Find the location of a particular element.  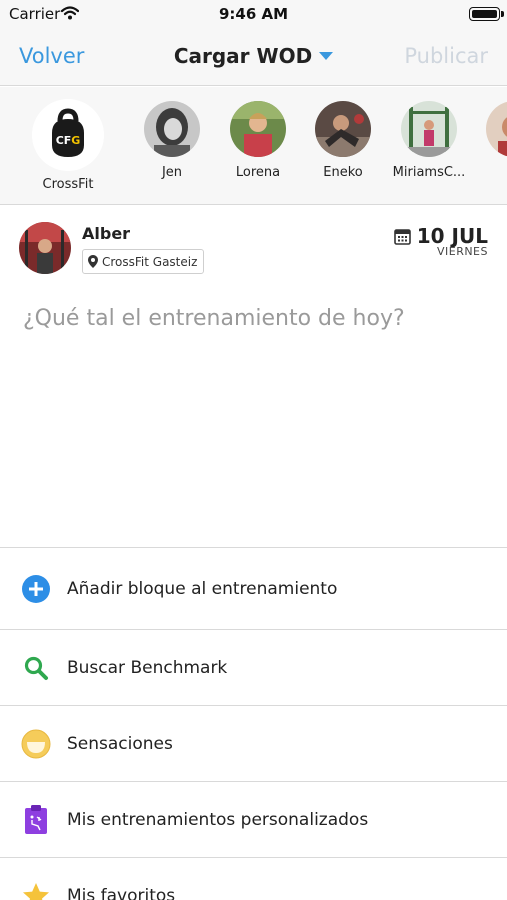

clock: 9:46 AM is located at coordinates (253, 14).